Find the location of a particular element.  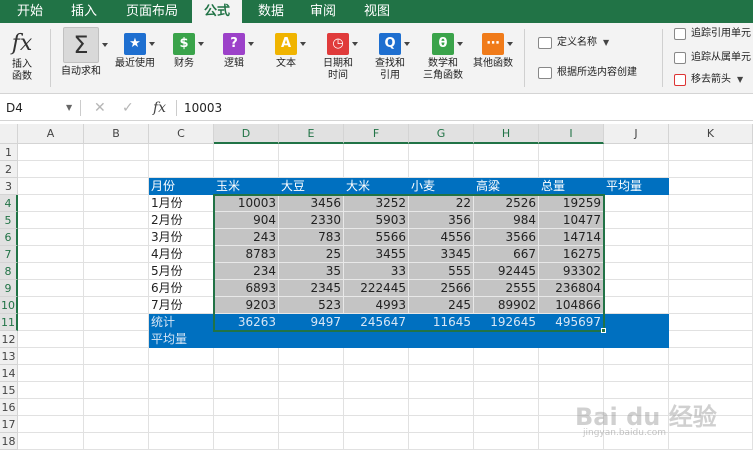

data-cell: 4993 is located at coordinates (376, 305).